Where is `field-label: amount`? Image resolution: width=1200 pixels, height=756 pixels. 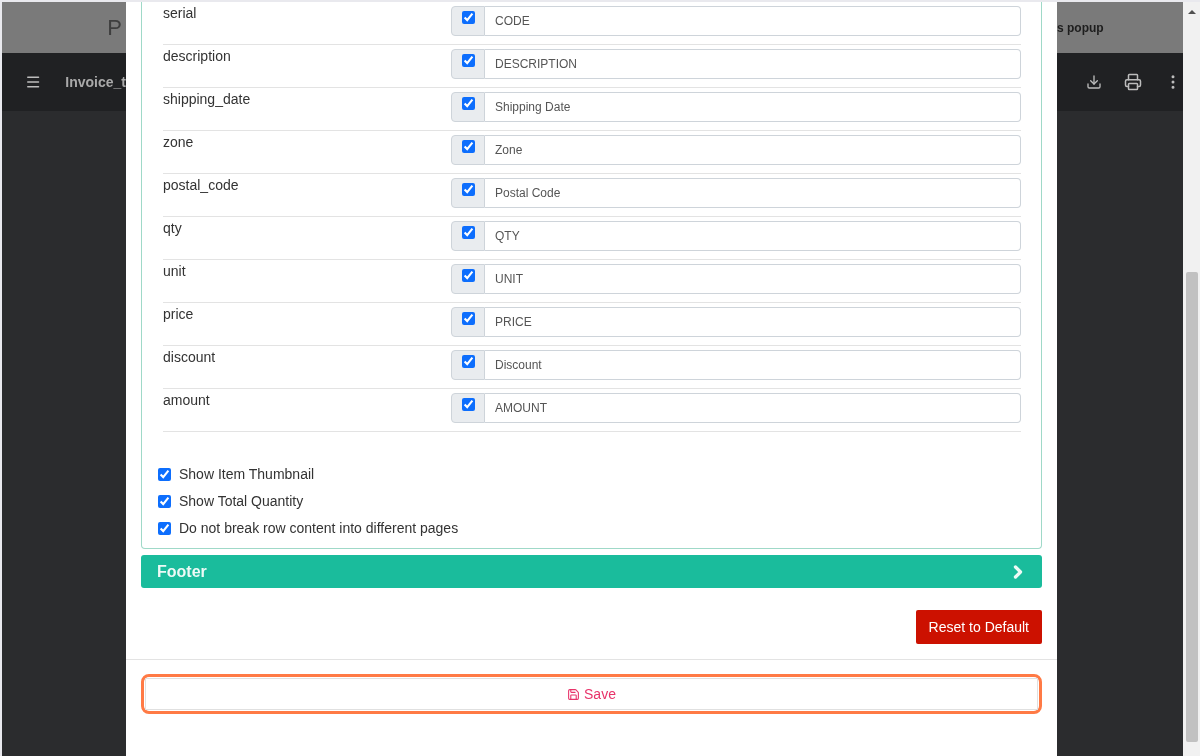
field-label: amount is located at coordinates (187, 399).